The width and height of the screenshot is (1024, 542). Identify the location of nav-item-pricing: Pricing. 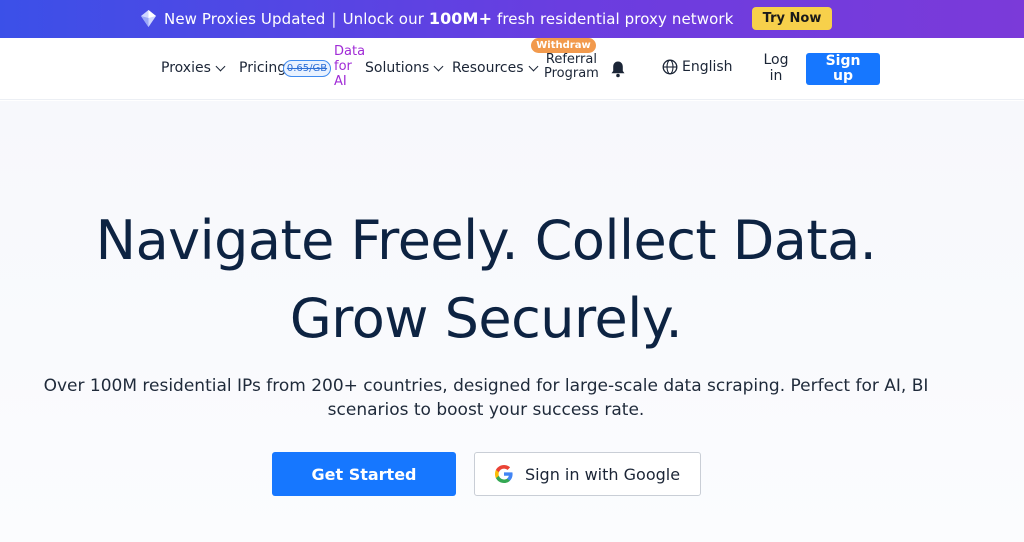
(262, 68).